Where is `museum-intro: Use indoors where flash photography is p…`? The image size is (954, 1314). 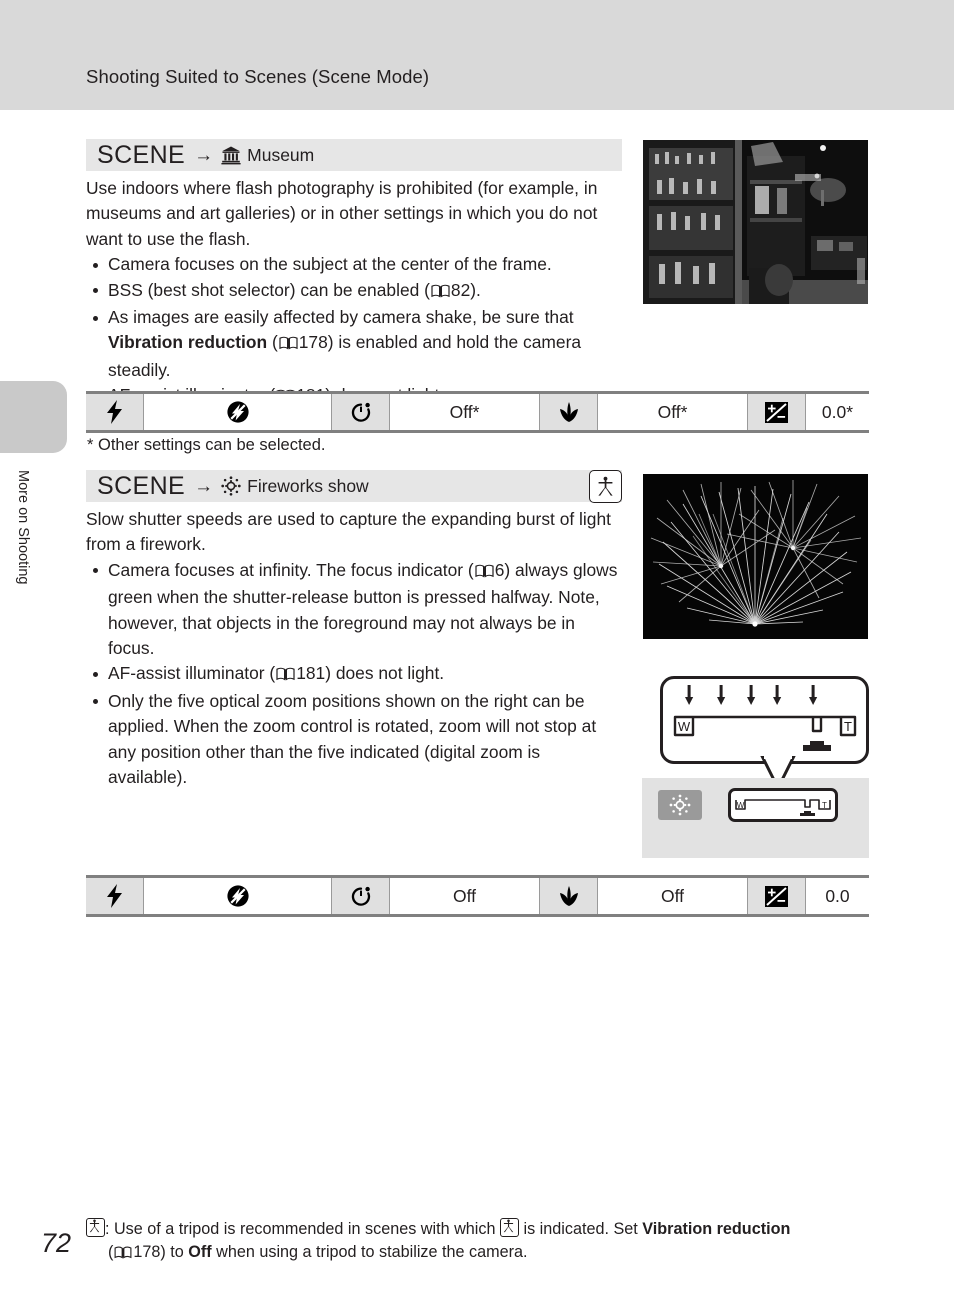
museum-intro: Use indoors where flash photography is p… is located at coordinates (342, 213).